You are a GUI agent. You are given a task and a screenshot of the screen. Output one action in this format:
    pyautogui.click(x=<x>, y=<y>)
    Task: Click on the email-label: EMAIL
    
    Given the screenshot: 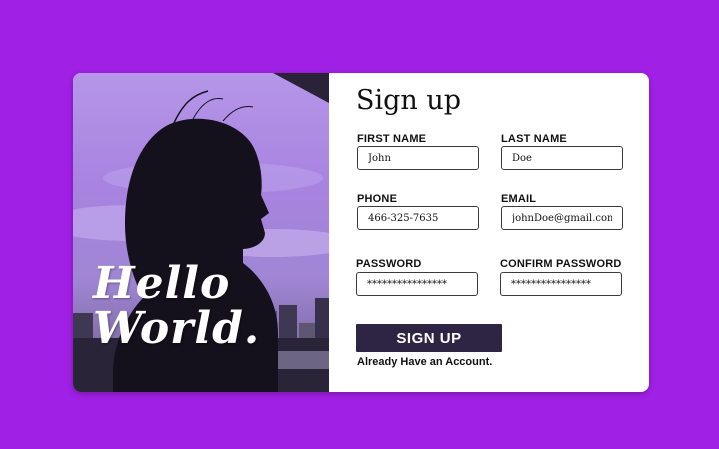 What is the action you would take?
    pyautogui.click(x=519, y=199)
    